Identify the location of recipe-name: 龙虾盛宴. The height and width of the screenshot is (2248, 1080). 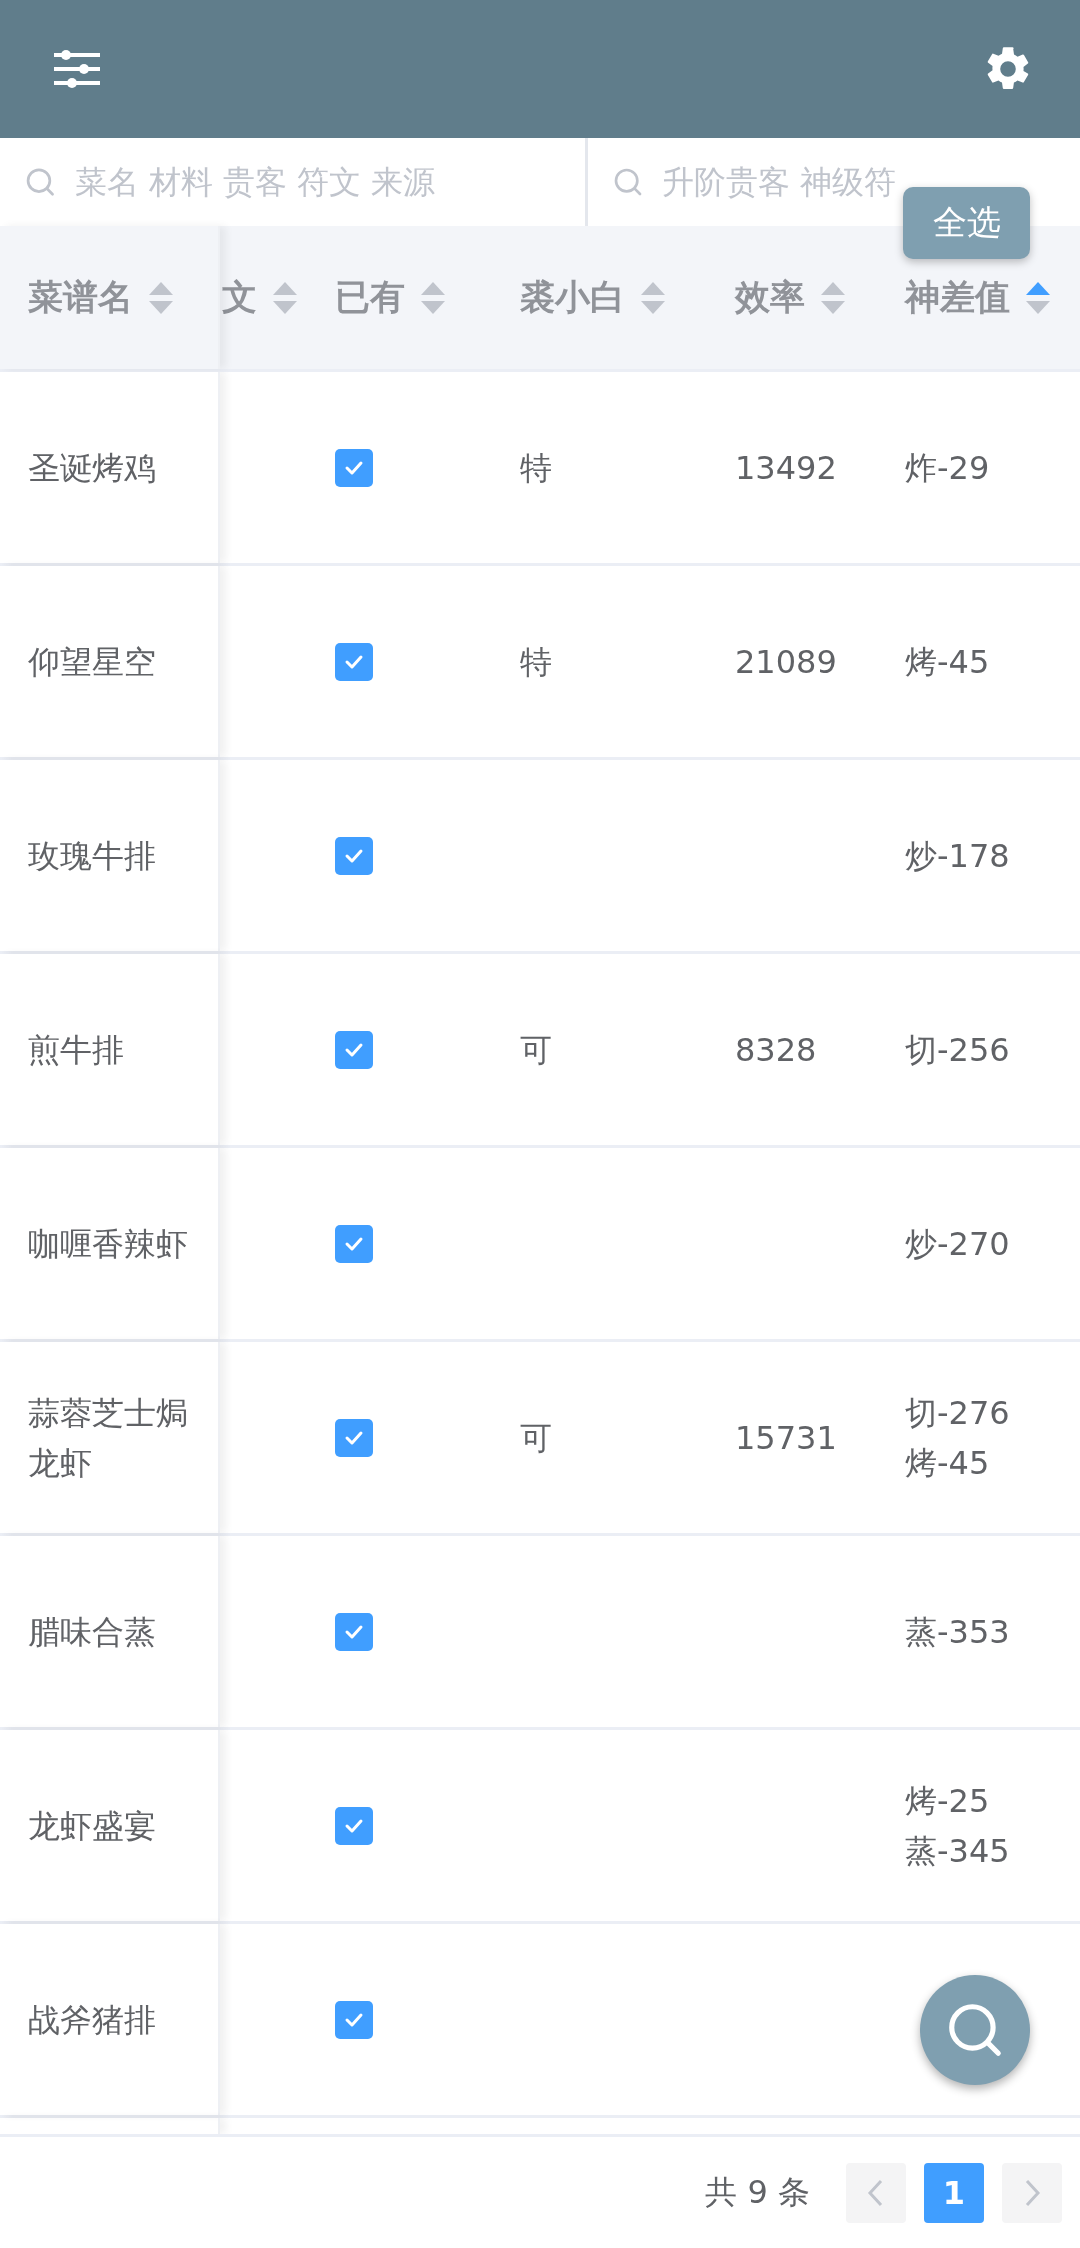
(92, 1826).